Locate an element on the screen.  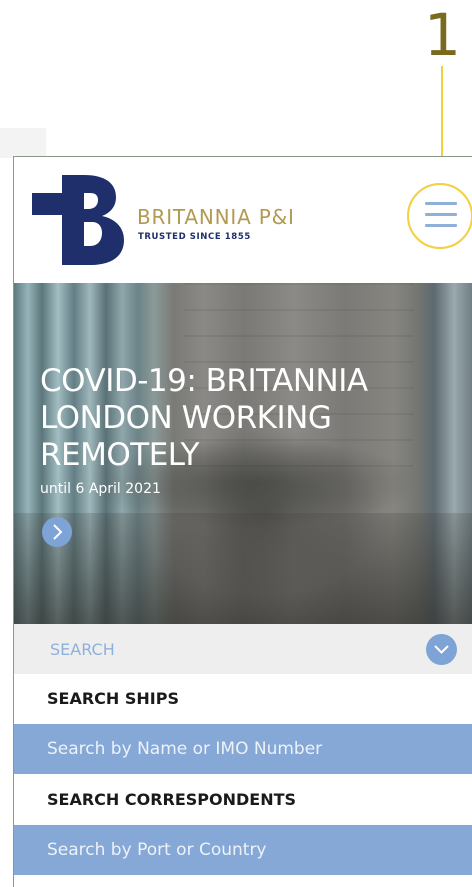
hamburger-menu-icon is located at coordinates (441, 215).